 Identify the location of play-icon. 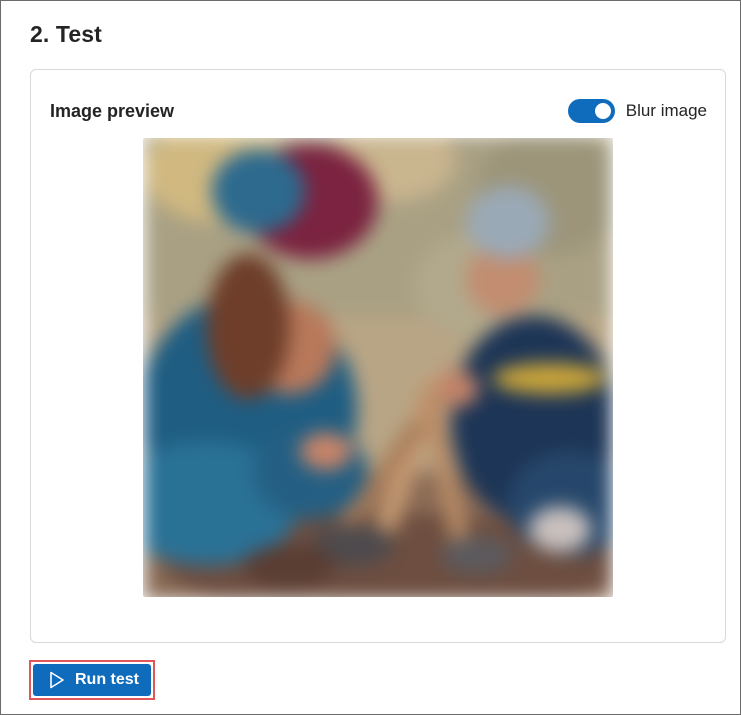
(57, 680).